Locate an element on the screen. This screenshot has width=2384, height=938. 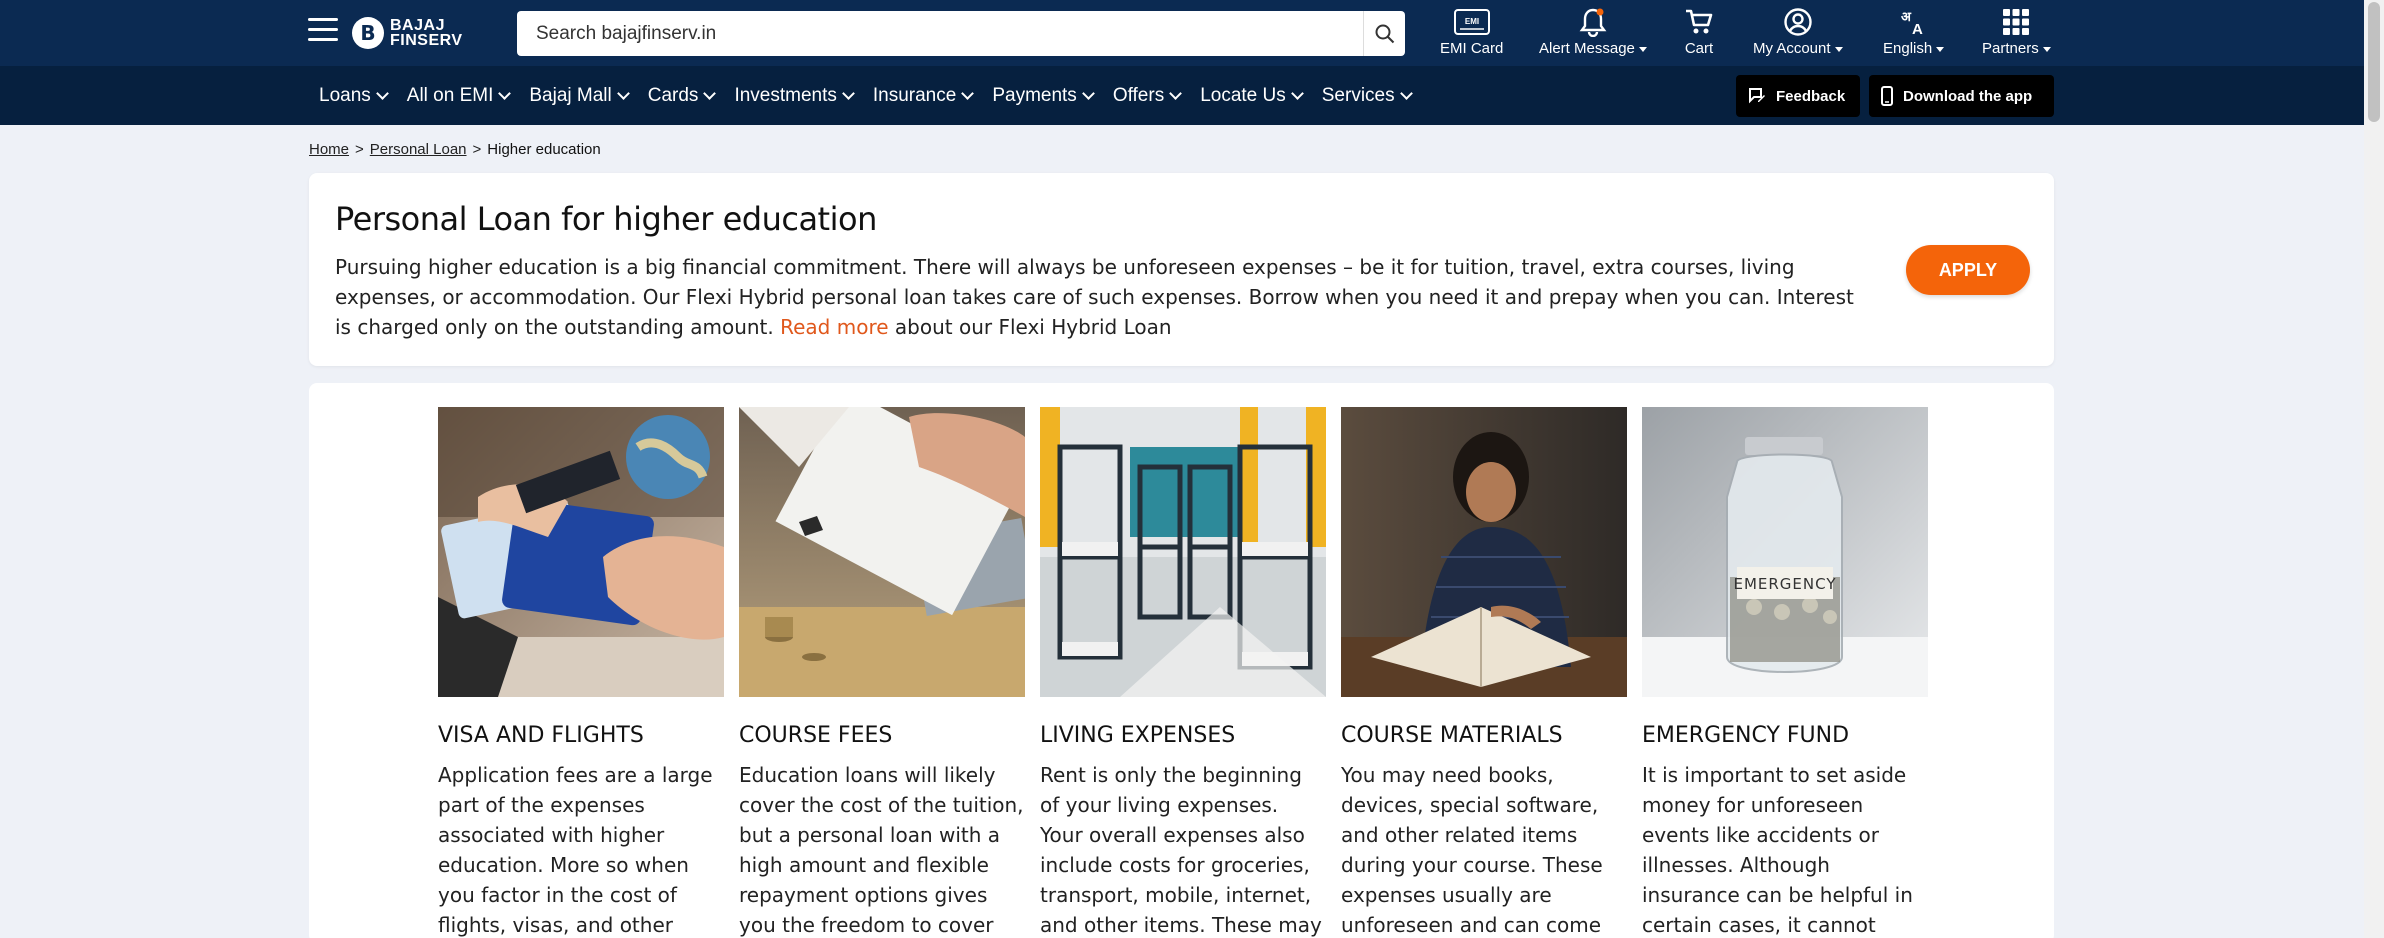
emergency-fund-image: EMERGENCY is located at coordinates (1785, 552).